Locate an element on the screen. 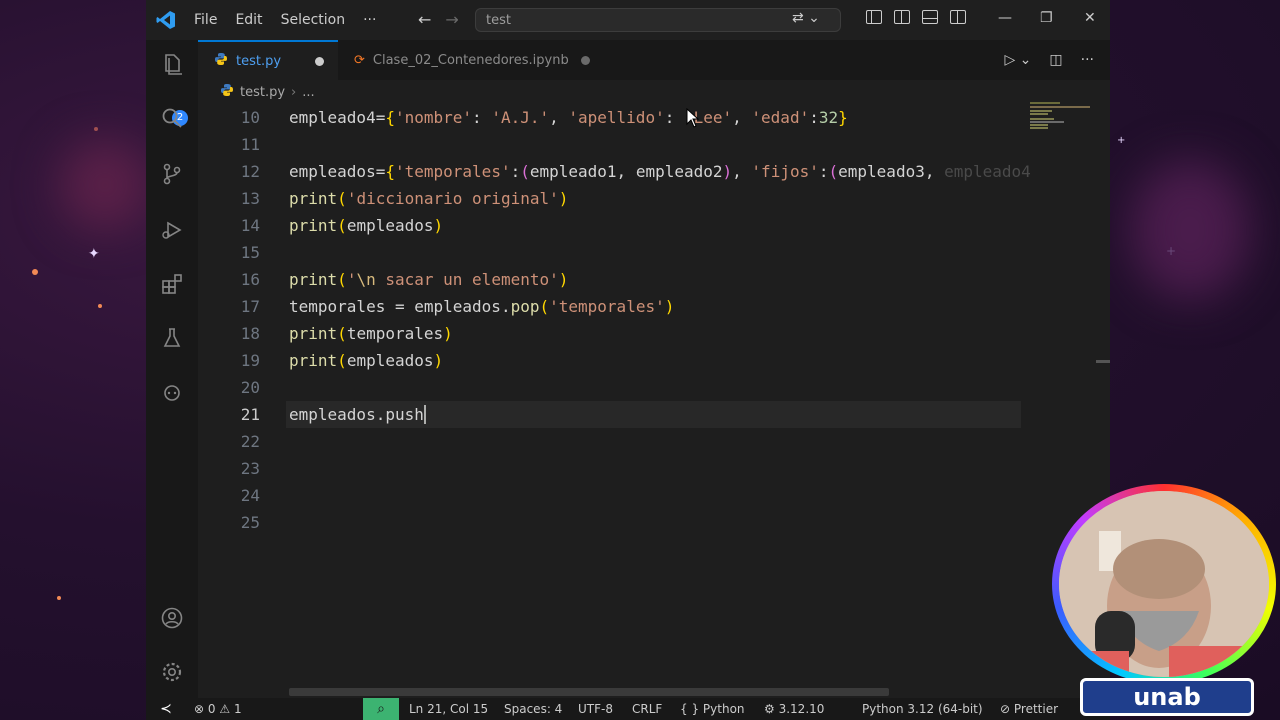 The width and height of the screenshot is (1280, 720). code-line: 11 is located at coordinates (638, 144).